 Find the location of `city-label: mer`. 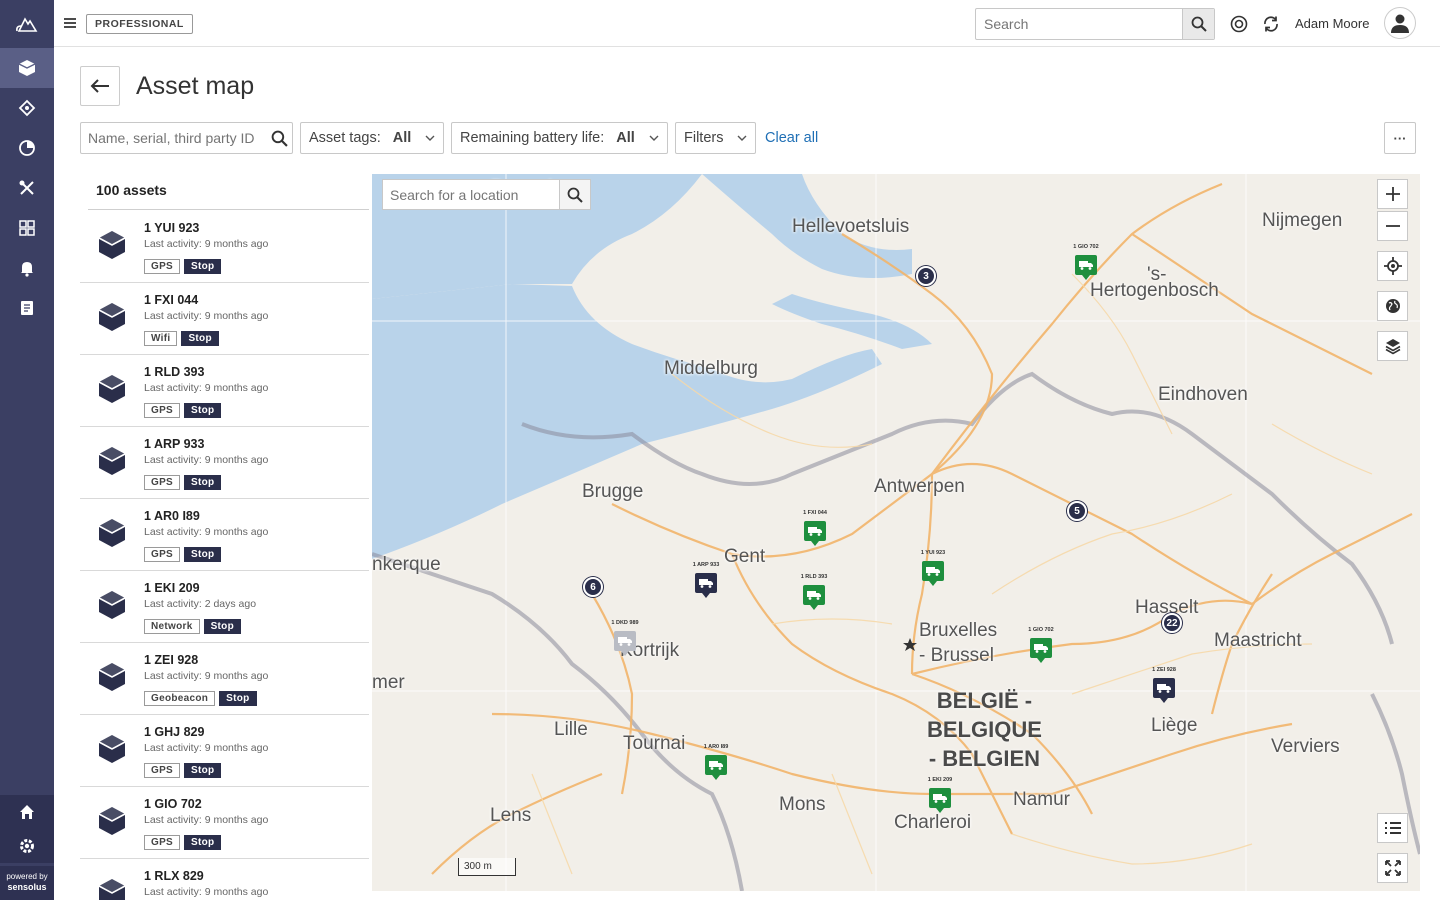

city-label: mer is located at coordinates (388, 682).